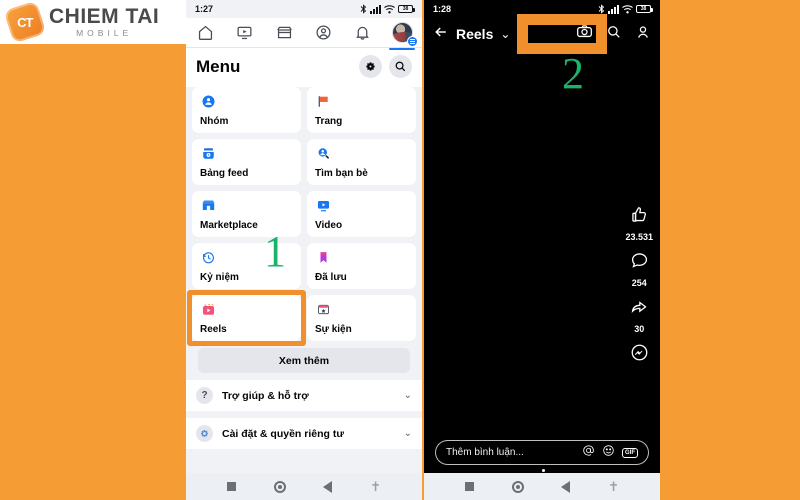 Image resolution: width=800 pixels, height=500 pixels. I want to click on messenger-button, so click(639, 355).